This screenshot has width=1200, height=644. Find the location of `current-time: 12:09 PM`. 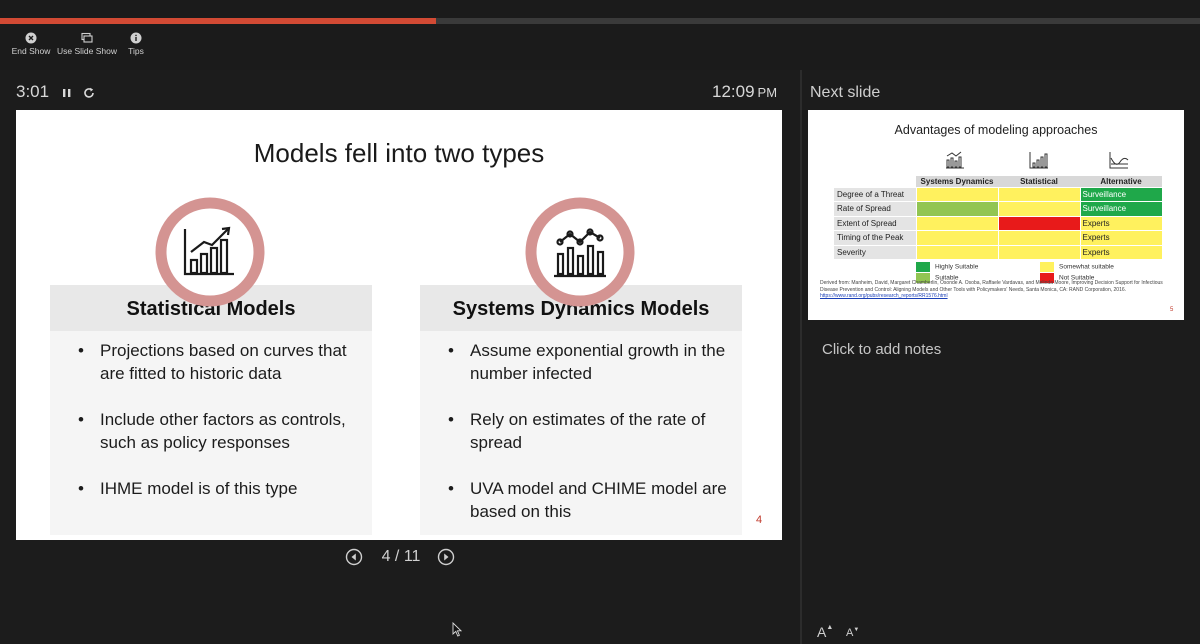

current-time: 12:09 PM is located at coordinates (744, 92).